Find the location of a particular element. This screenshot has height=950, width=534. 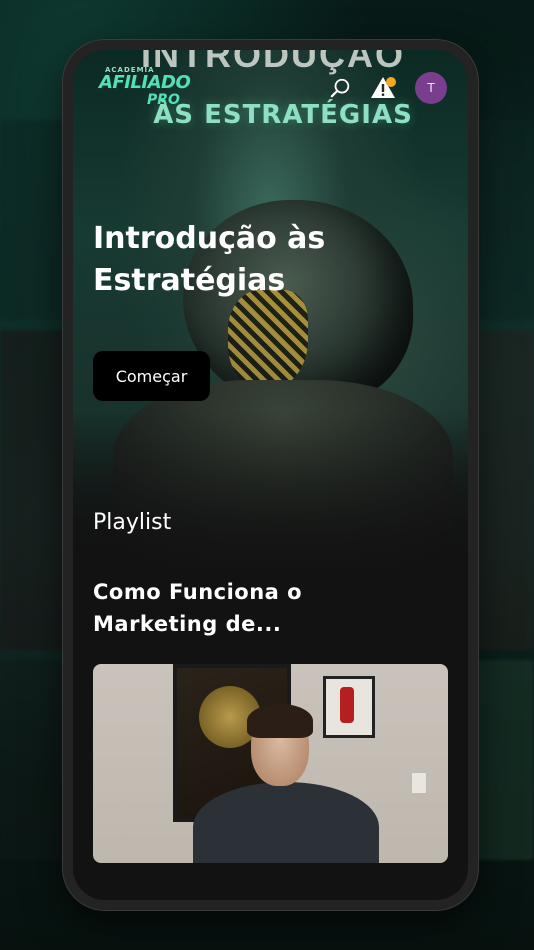

frame-artwork is located at coordinates (347, 705).